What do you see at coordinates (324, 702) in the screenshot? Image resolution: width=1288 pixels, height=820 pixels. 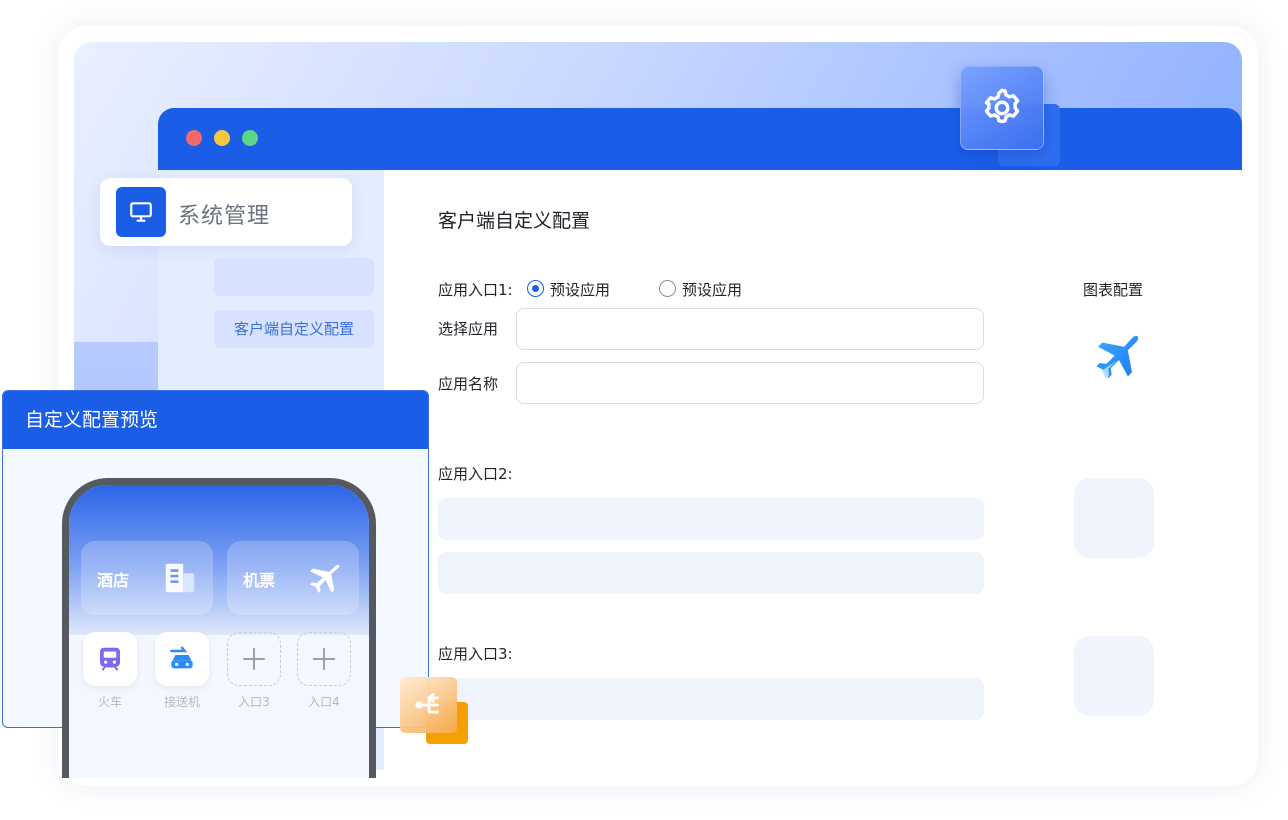 I see `entry4-button-label: 入口4` at bounding box center [324, 702].